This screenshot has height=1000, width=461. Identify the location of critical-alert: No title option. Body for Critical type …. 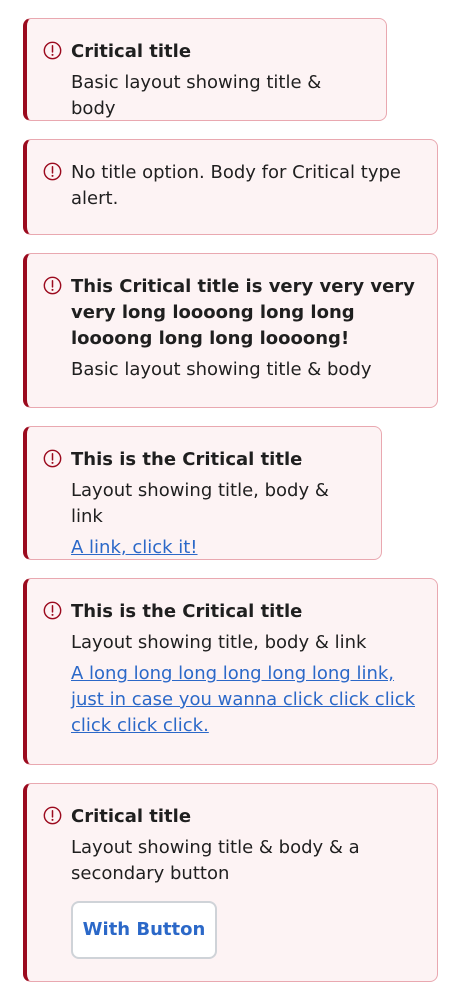
(230, 187).